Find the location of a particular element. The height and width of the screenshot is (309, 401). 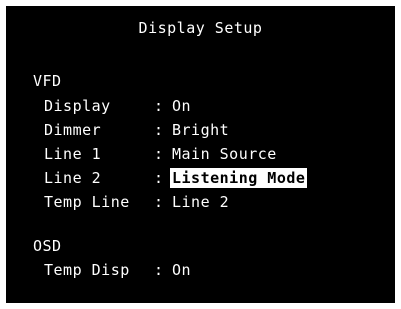

menu-item-value: Bright is located at coordinates (201, 130).